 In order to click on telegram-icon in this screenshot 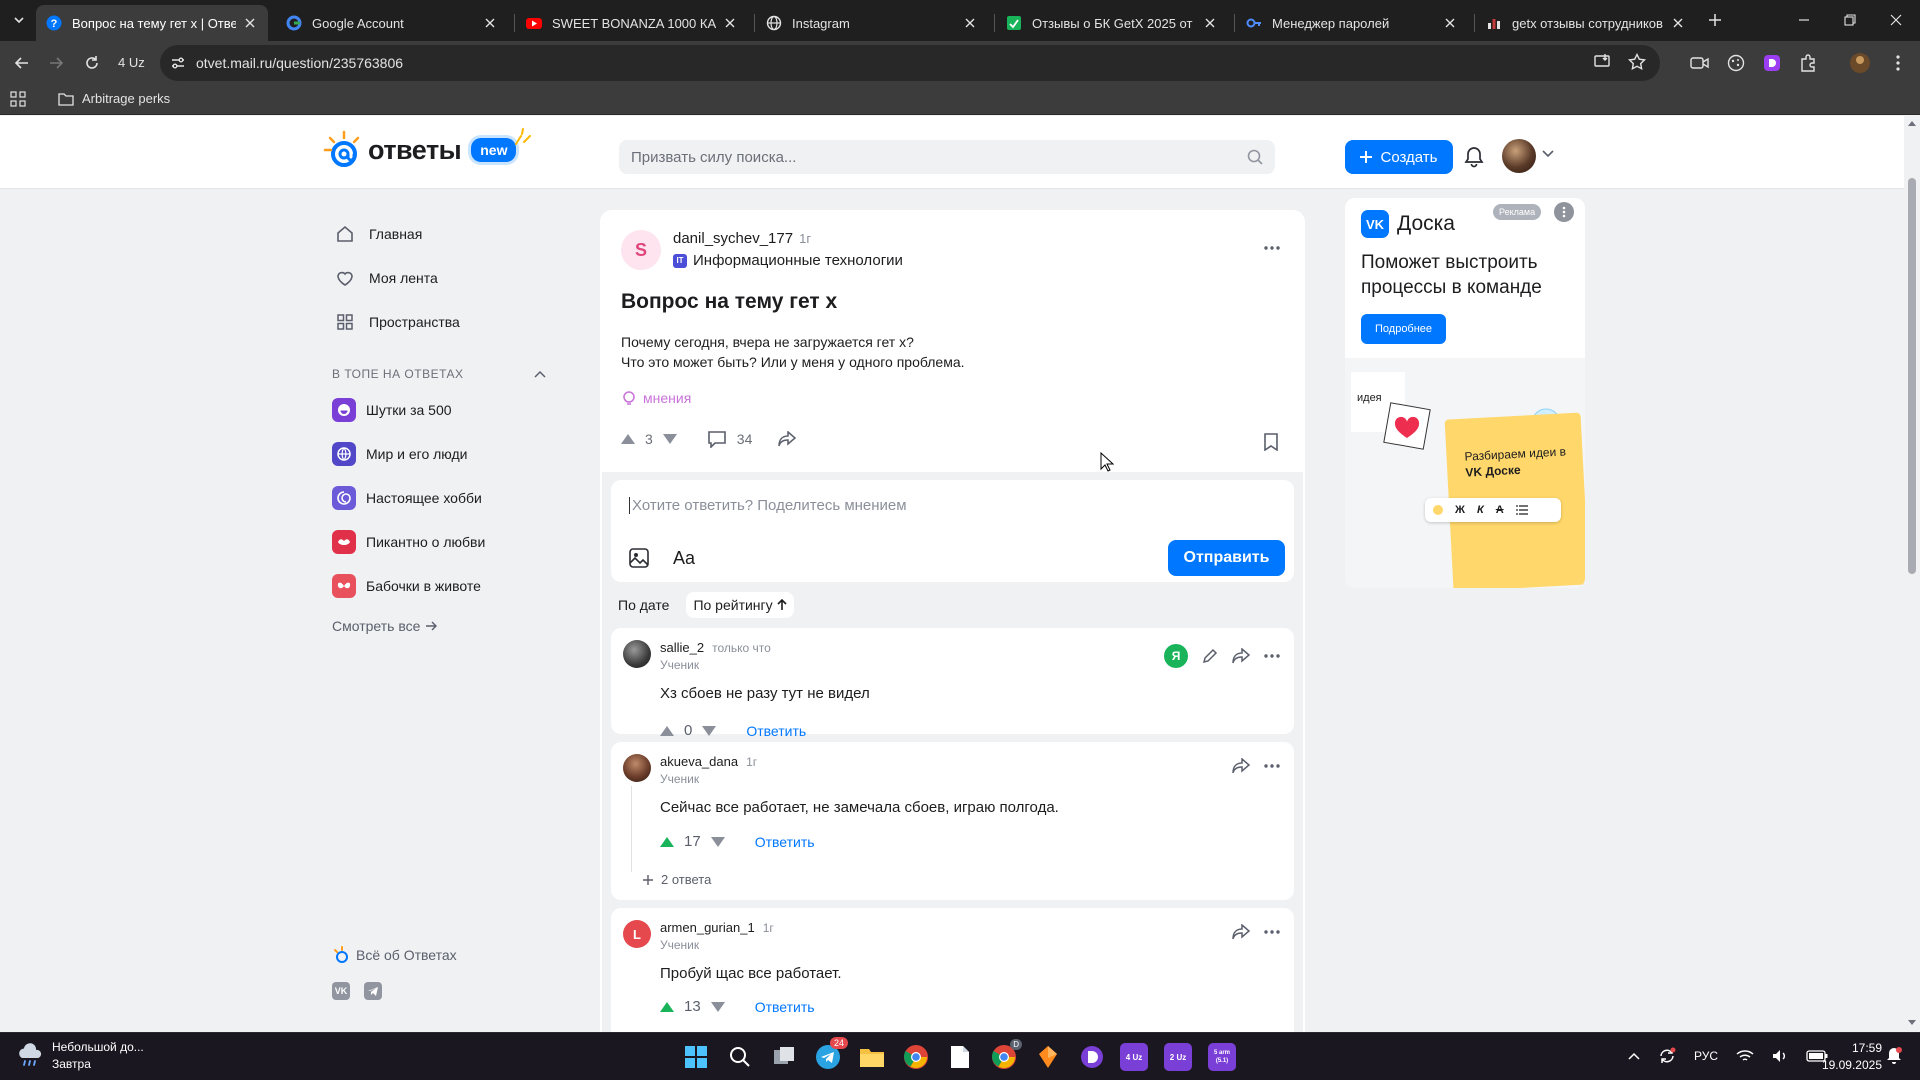, I will do `click(373, 991)`.